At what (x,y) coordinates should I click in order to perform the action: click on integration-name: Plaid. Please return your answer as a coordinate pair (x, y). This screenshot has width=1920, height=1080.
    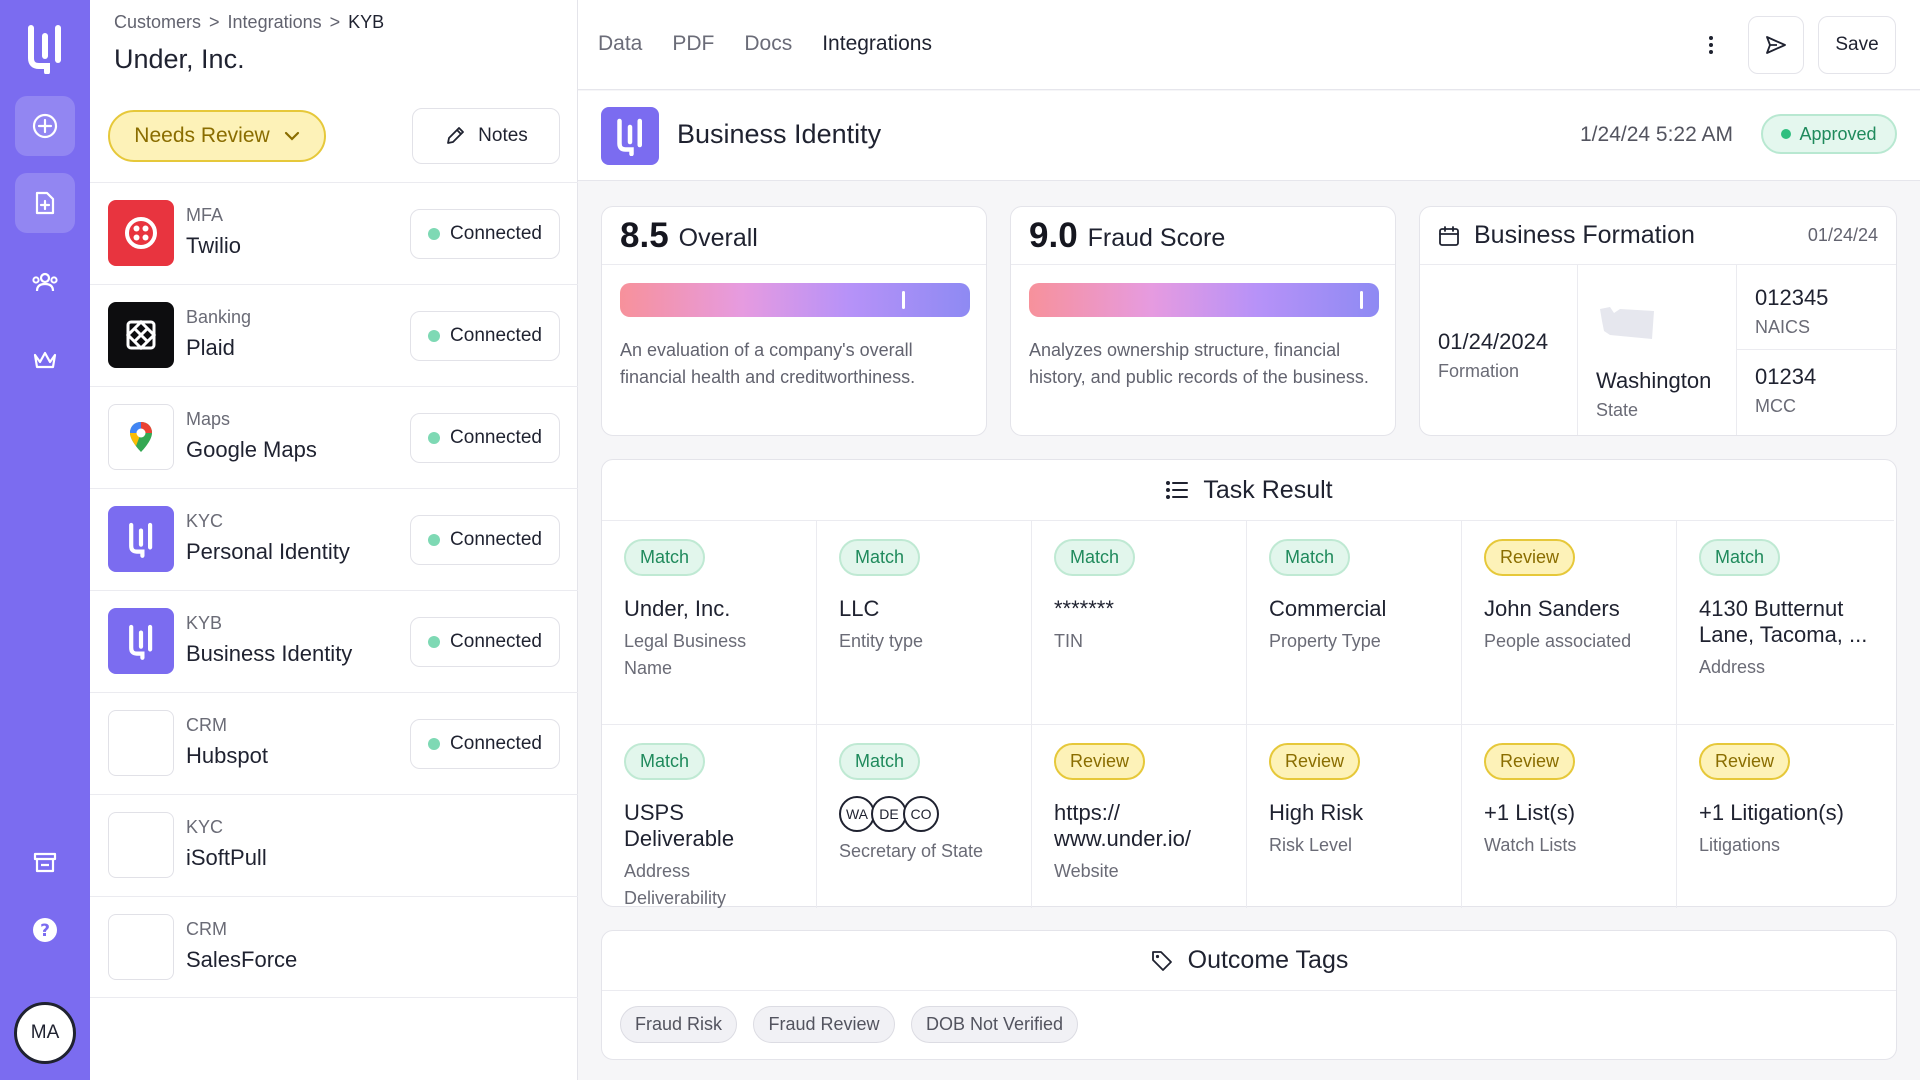
    Looking at the image, I should click on (210, 347).